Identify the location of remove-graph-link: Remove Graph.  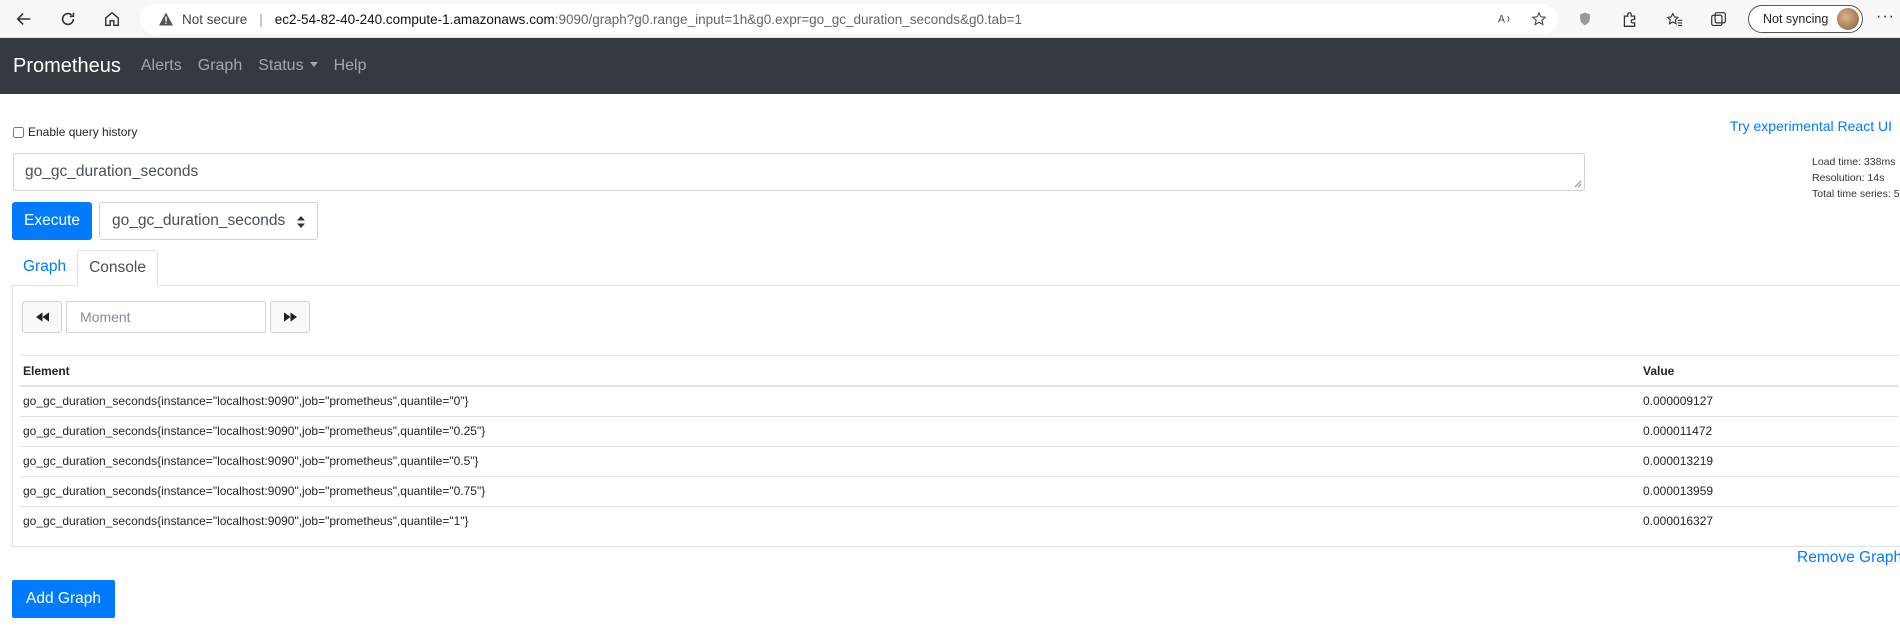
(1848, 558).